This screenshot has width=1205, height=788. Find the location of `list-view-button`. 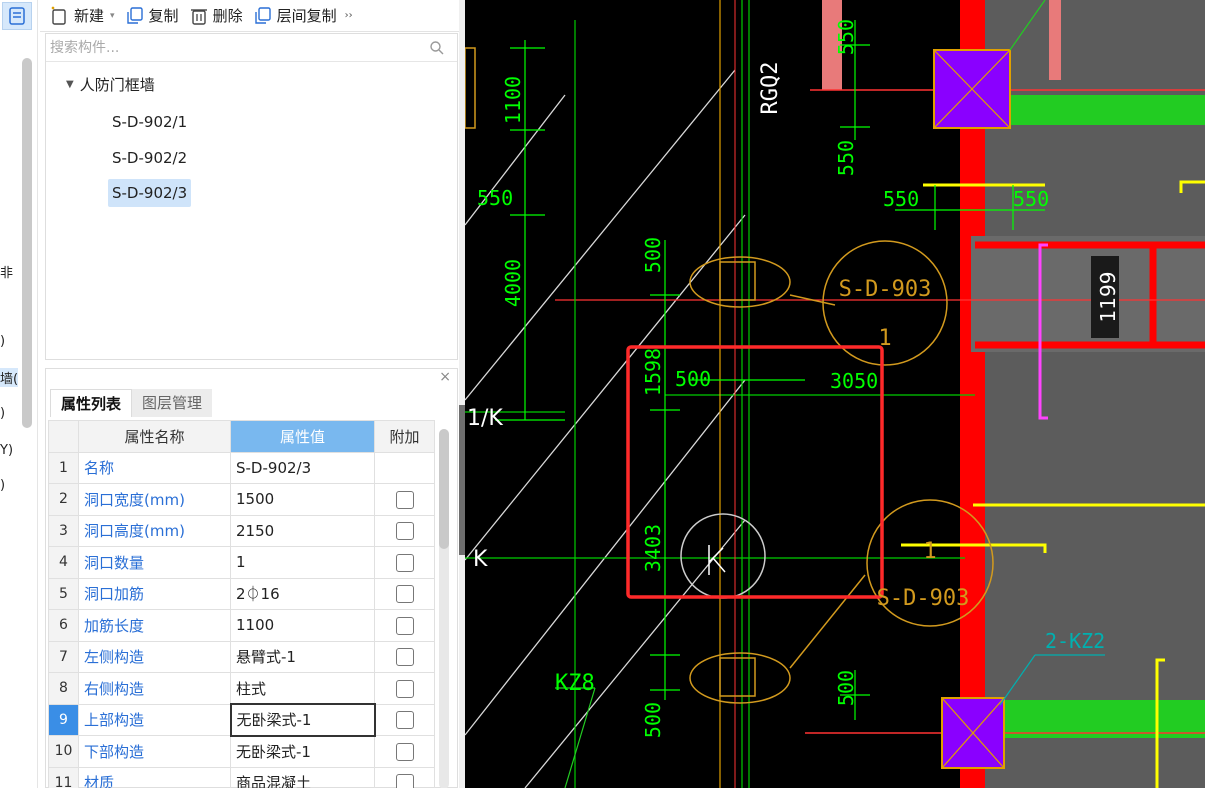

list-view-button is located at coordinates (17, 16).